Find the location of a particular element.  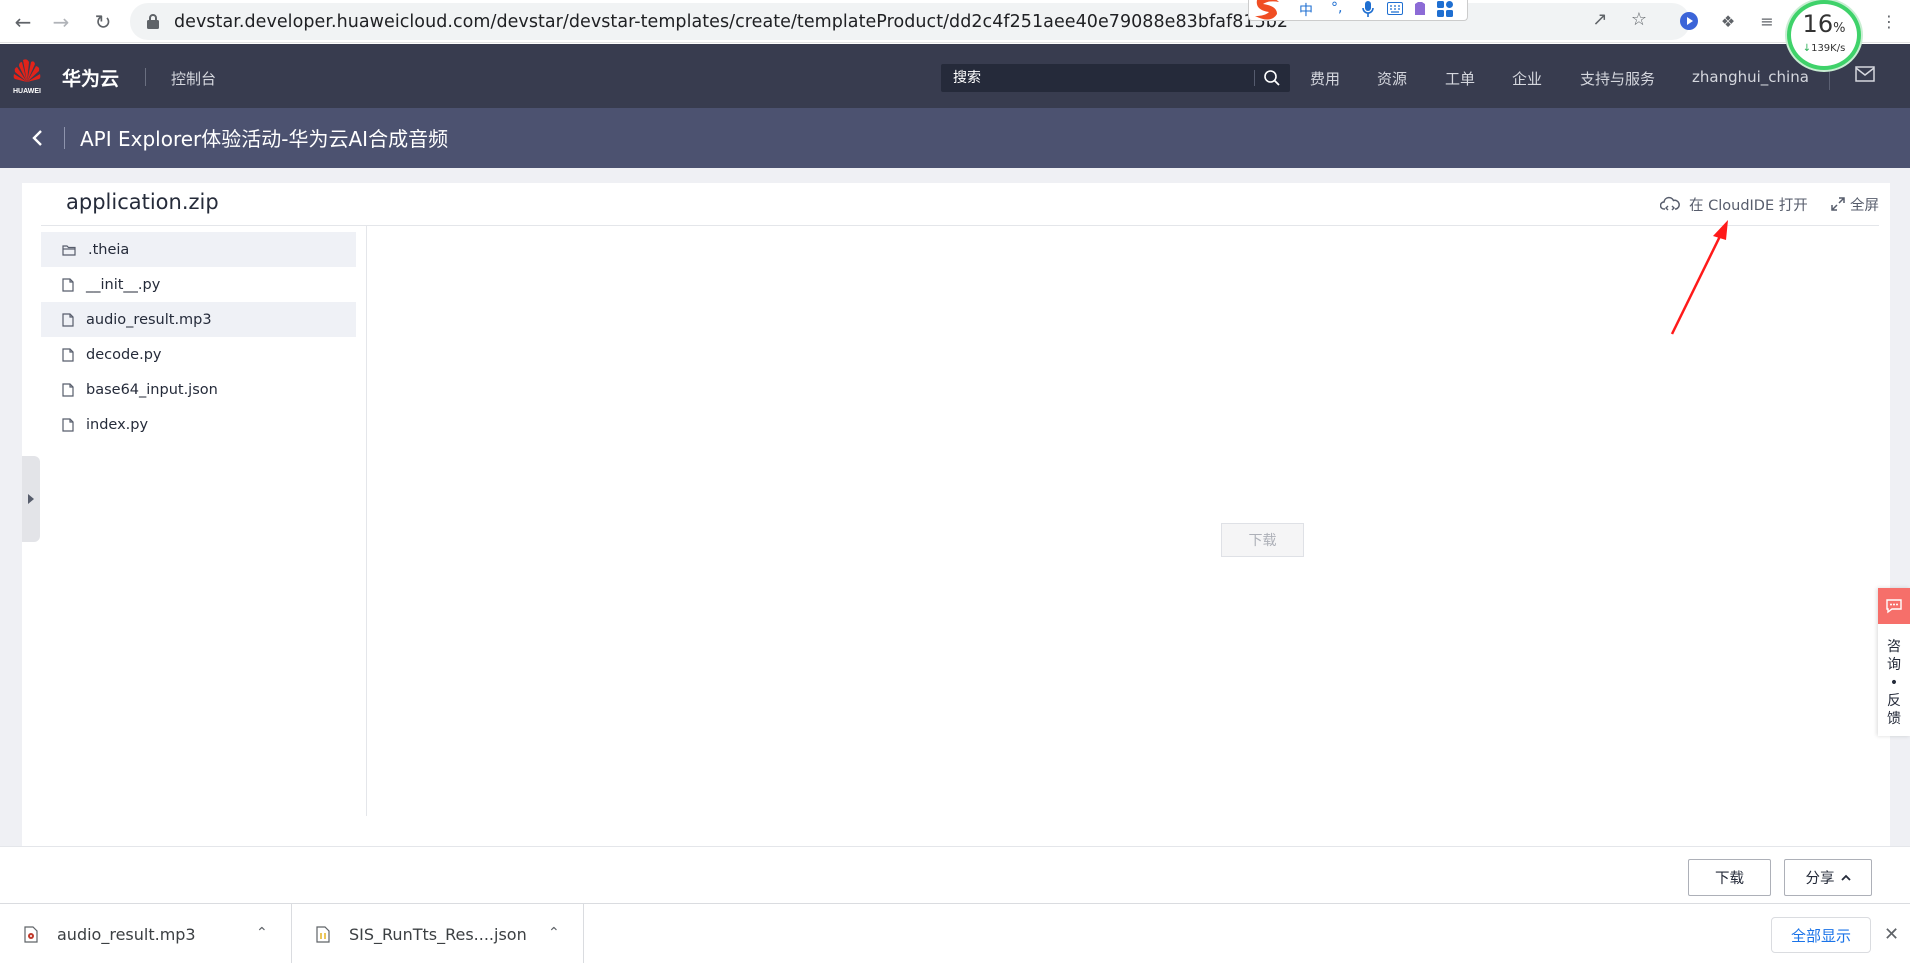

back-chevron-icon is located at coordinates (38, 138).